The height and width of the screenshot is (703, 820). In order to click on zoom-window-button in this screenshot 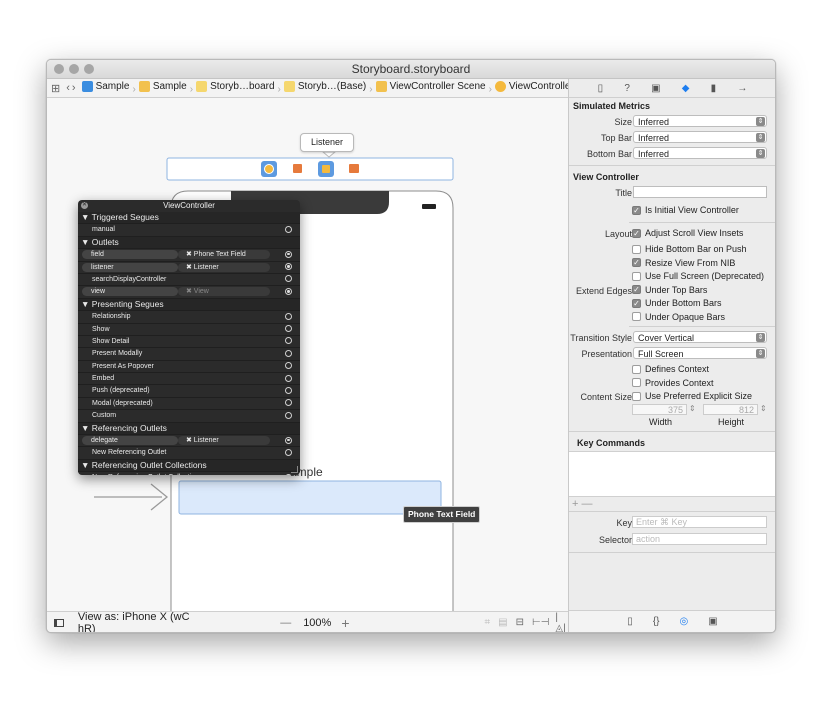, I will do `click(89, 69)`.